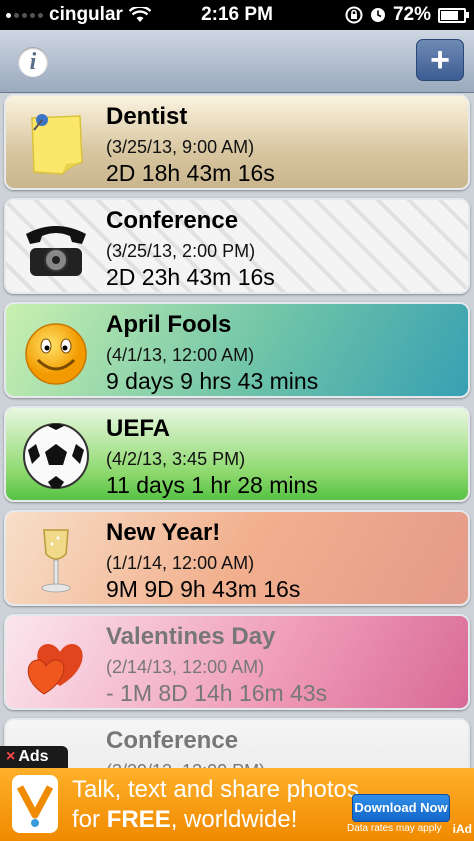  What do you see at coordinates (56, 561) in the screenshot?
I see `champagne-glass-icon` at bounding box center [56, 561].